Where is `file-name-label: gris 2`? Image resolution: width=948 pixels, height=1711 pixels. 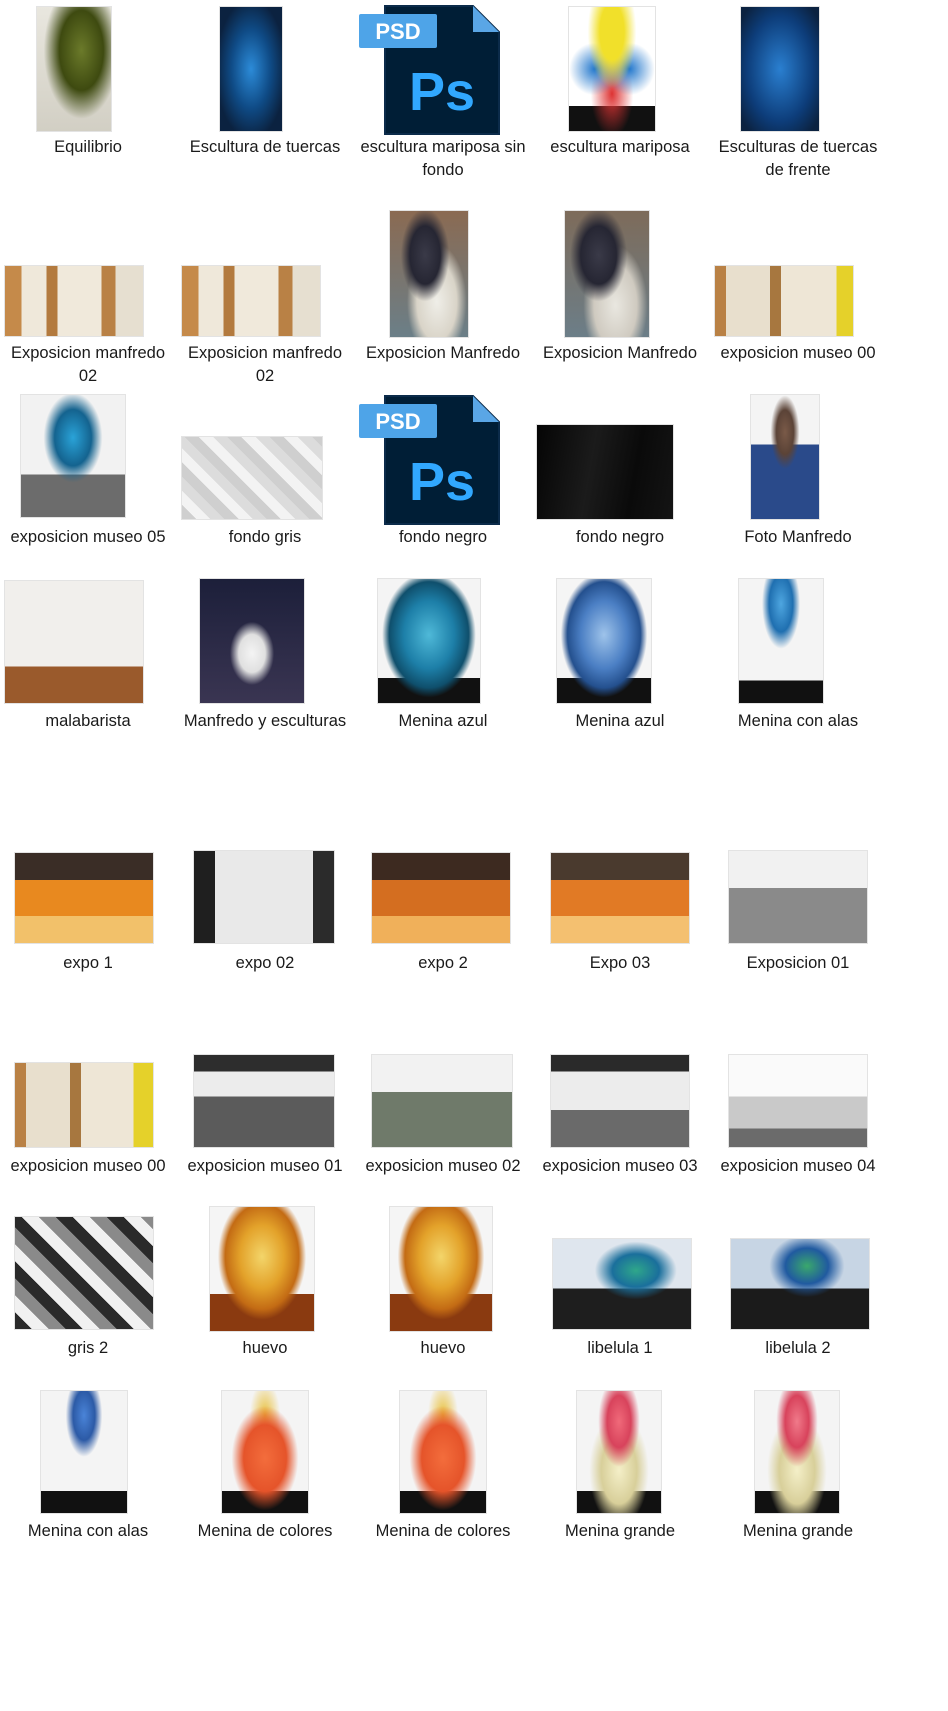
file-name-label: gris 2 is located at coordinates (88, 1348).